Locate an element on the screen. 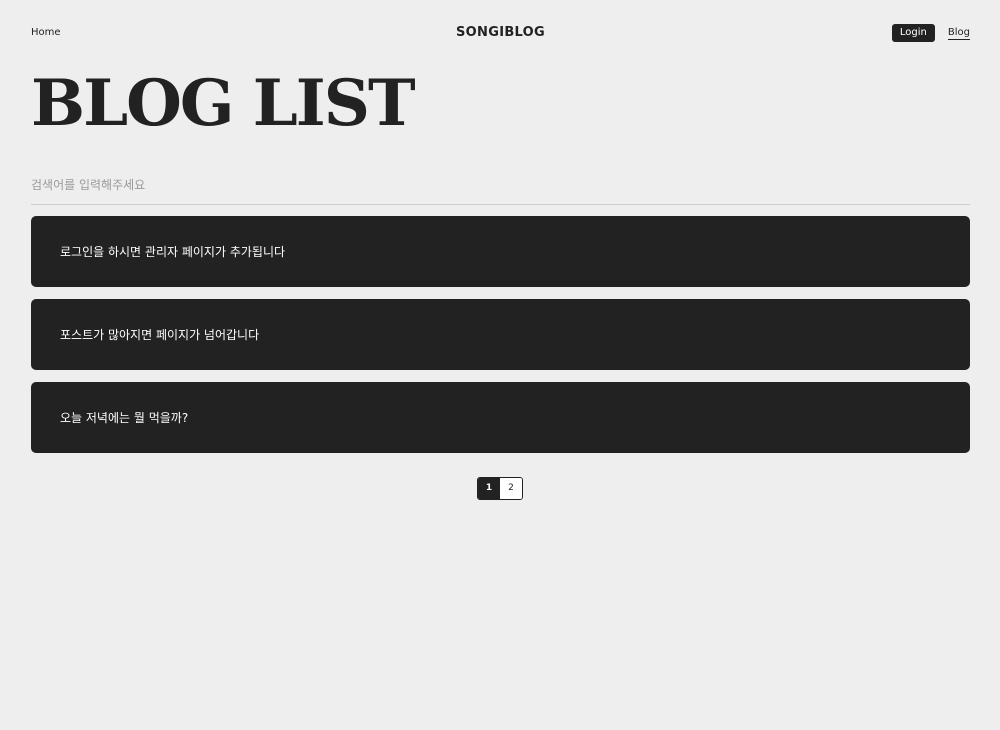  post-title: 포스트가 많아지면 페이지가 넘어갑니다 is located at coordinates (160, 335).